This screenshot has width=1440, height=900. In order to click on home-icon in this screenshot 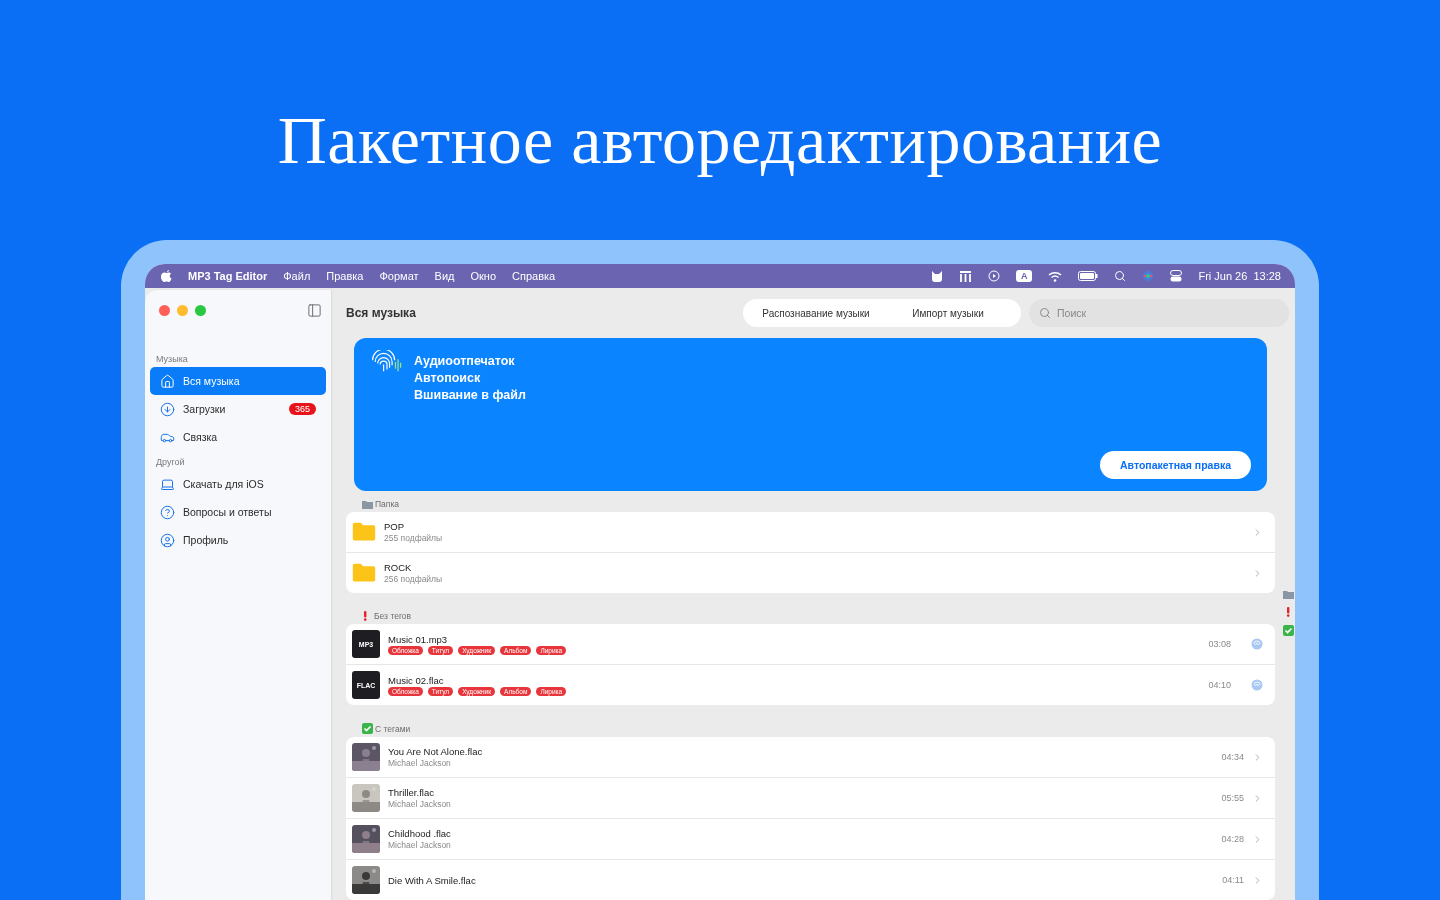, I will do `click(167, 381)`.